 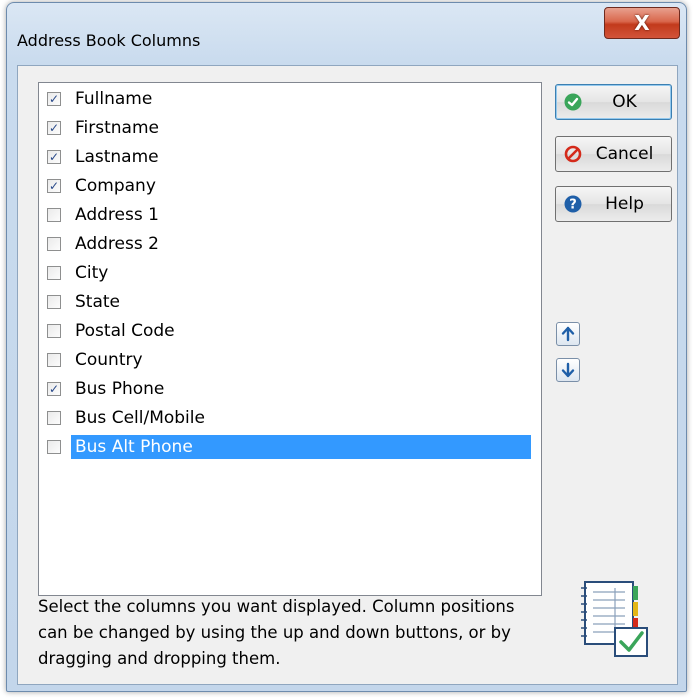 What do you see at coordinates (292, 186) in the screenshot?
I see `list-item-company: ✓ Company` at bounding box center [292, 186].